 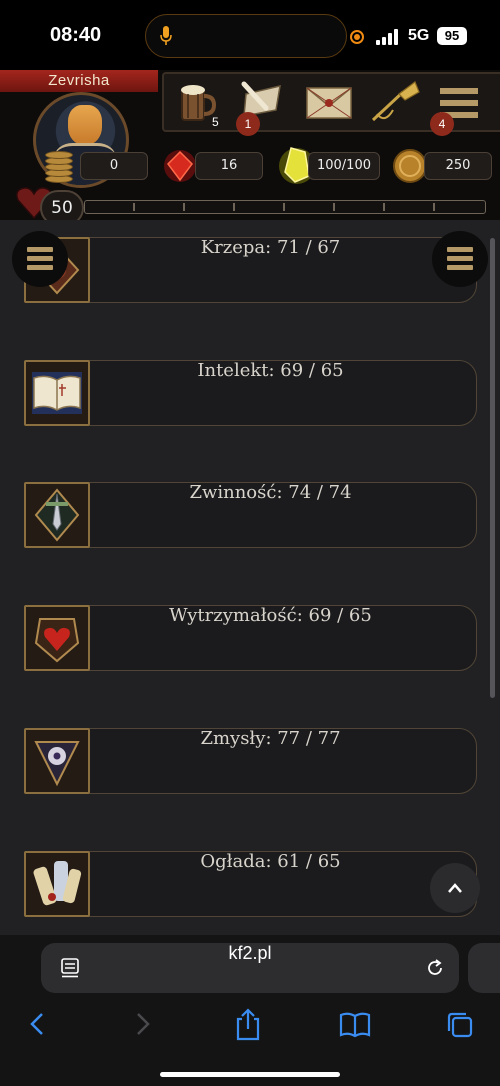 What do you see at coordinates (251, 393) in the screenshot?
I see `stat-row-intelekt: Intelekt: 69 / 65` at bounding box center [251, 393].